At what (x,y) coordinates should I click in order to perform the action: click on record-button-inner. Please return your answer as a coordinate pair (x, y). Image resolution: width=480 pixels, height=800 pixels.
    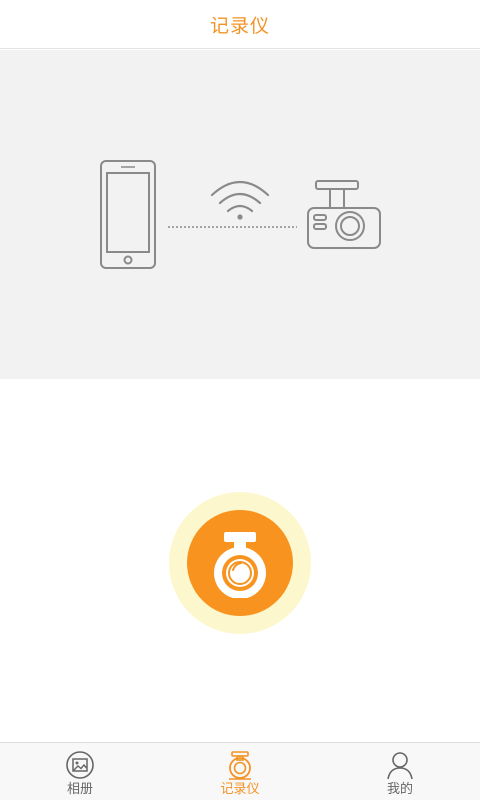
    Looking at the image, I should click on (240, 563).